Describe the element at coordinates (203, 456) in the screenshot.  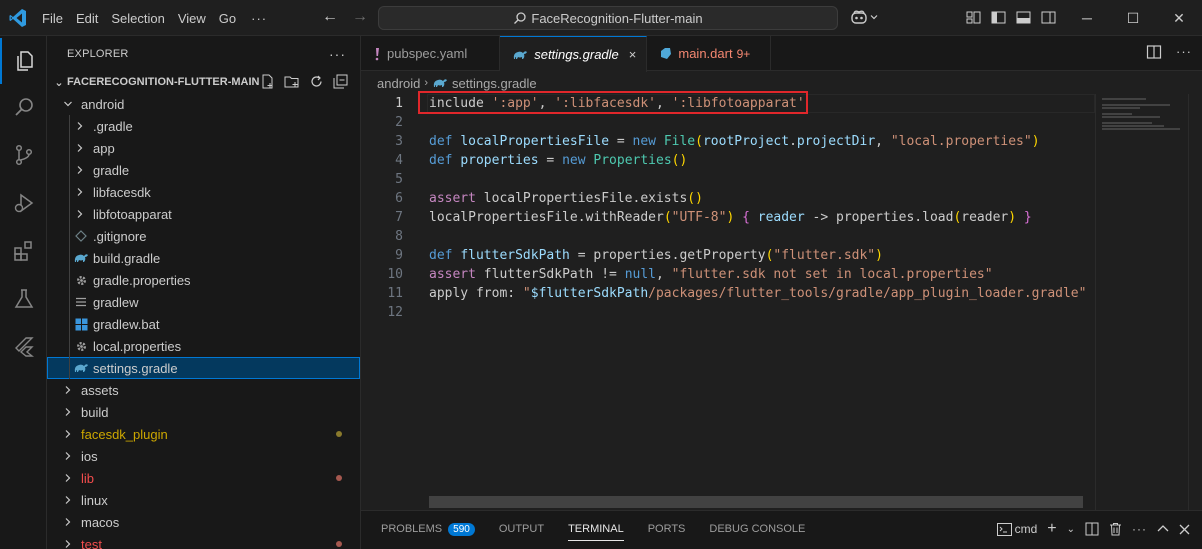
I see `tree-folder: ios` at that location.